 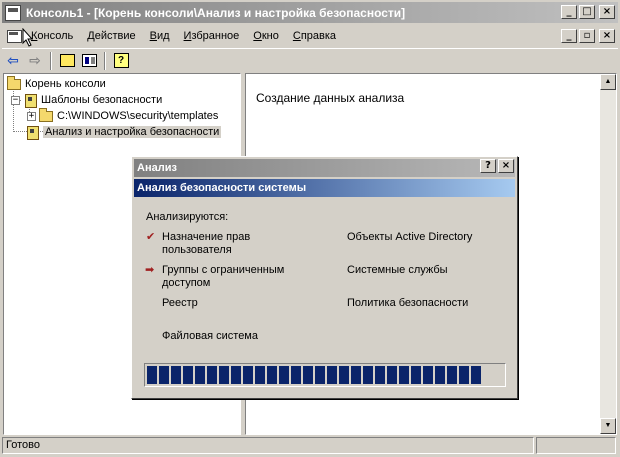 I want to click on child-restore-button: ▫, so click(x=587, y=36).